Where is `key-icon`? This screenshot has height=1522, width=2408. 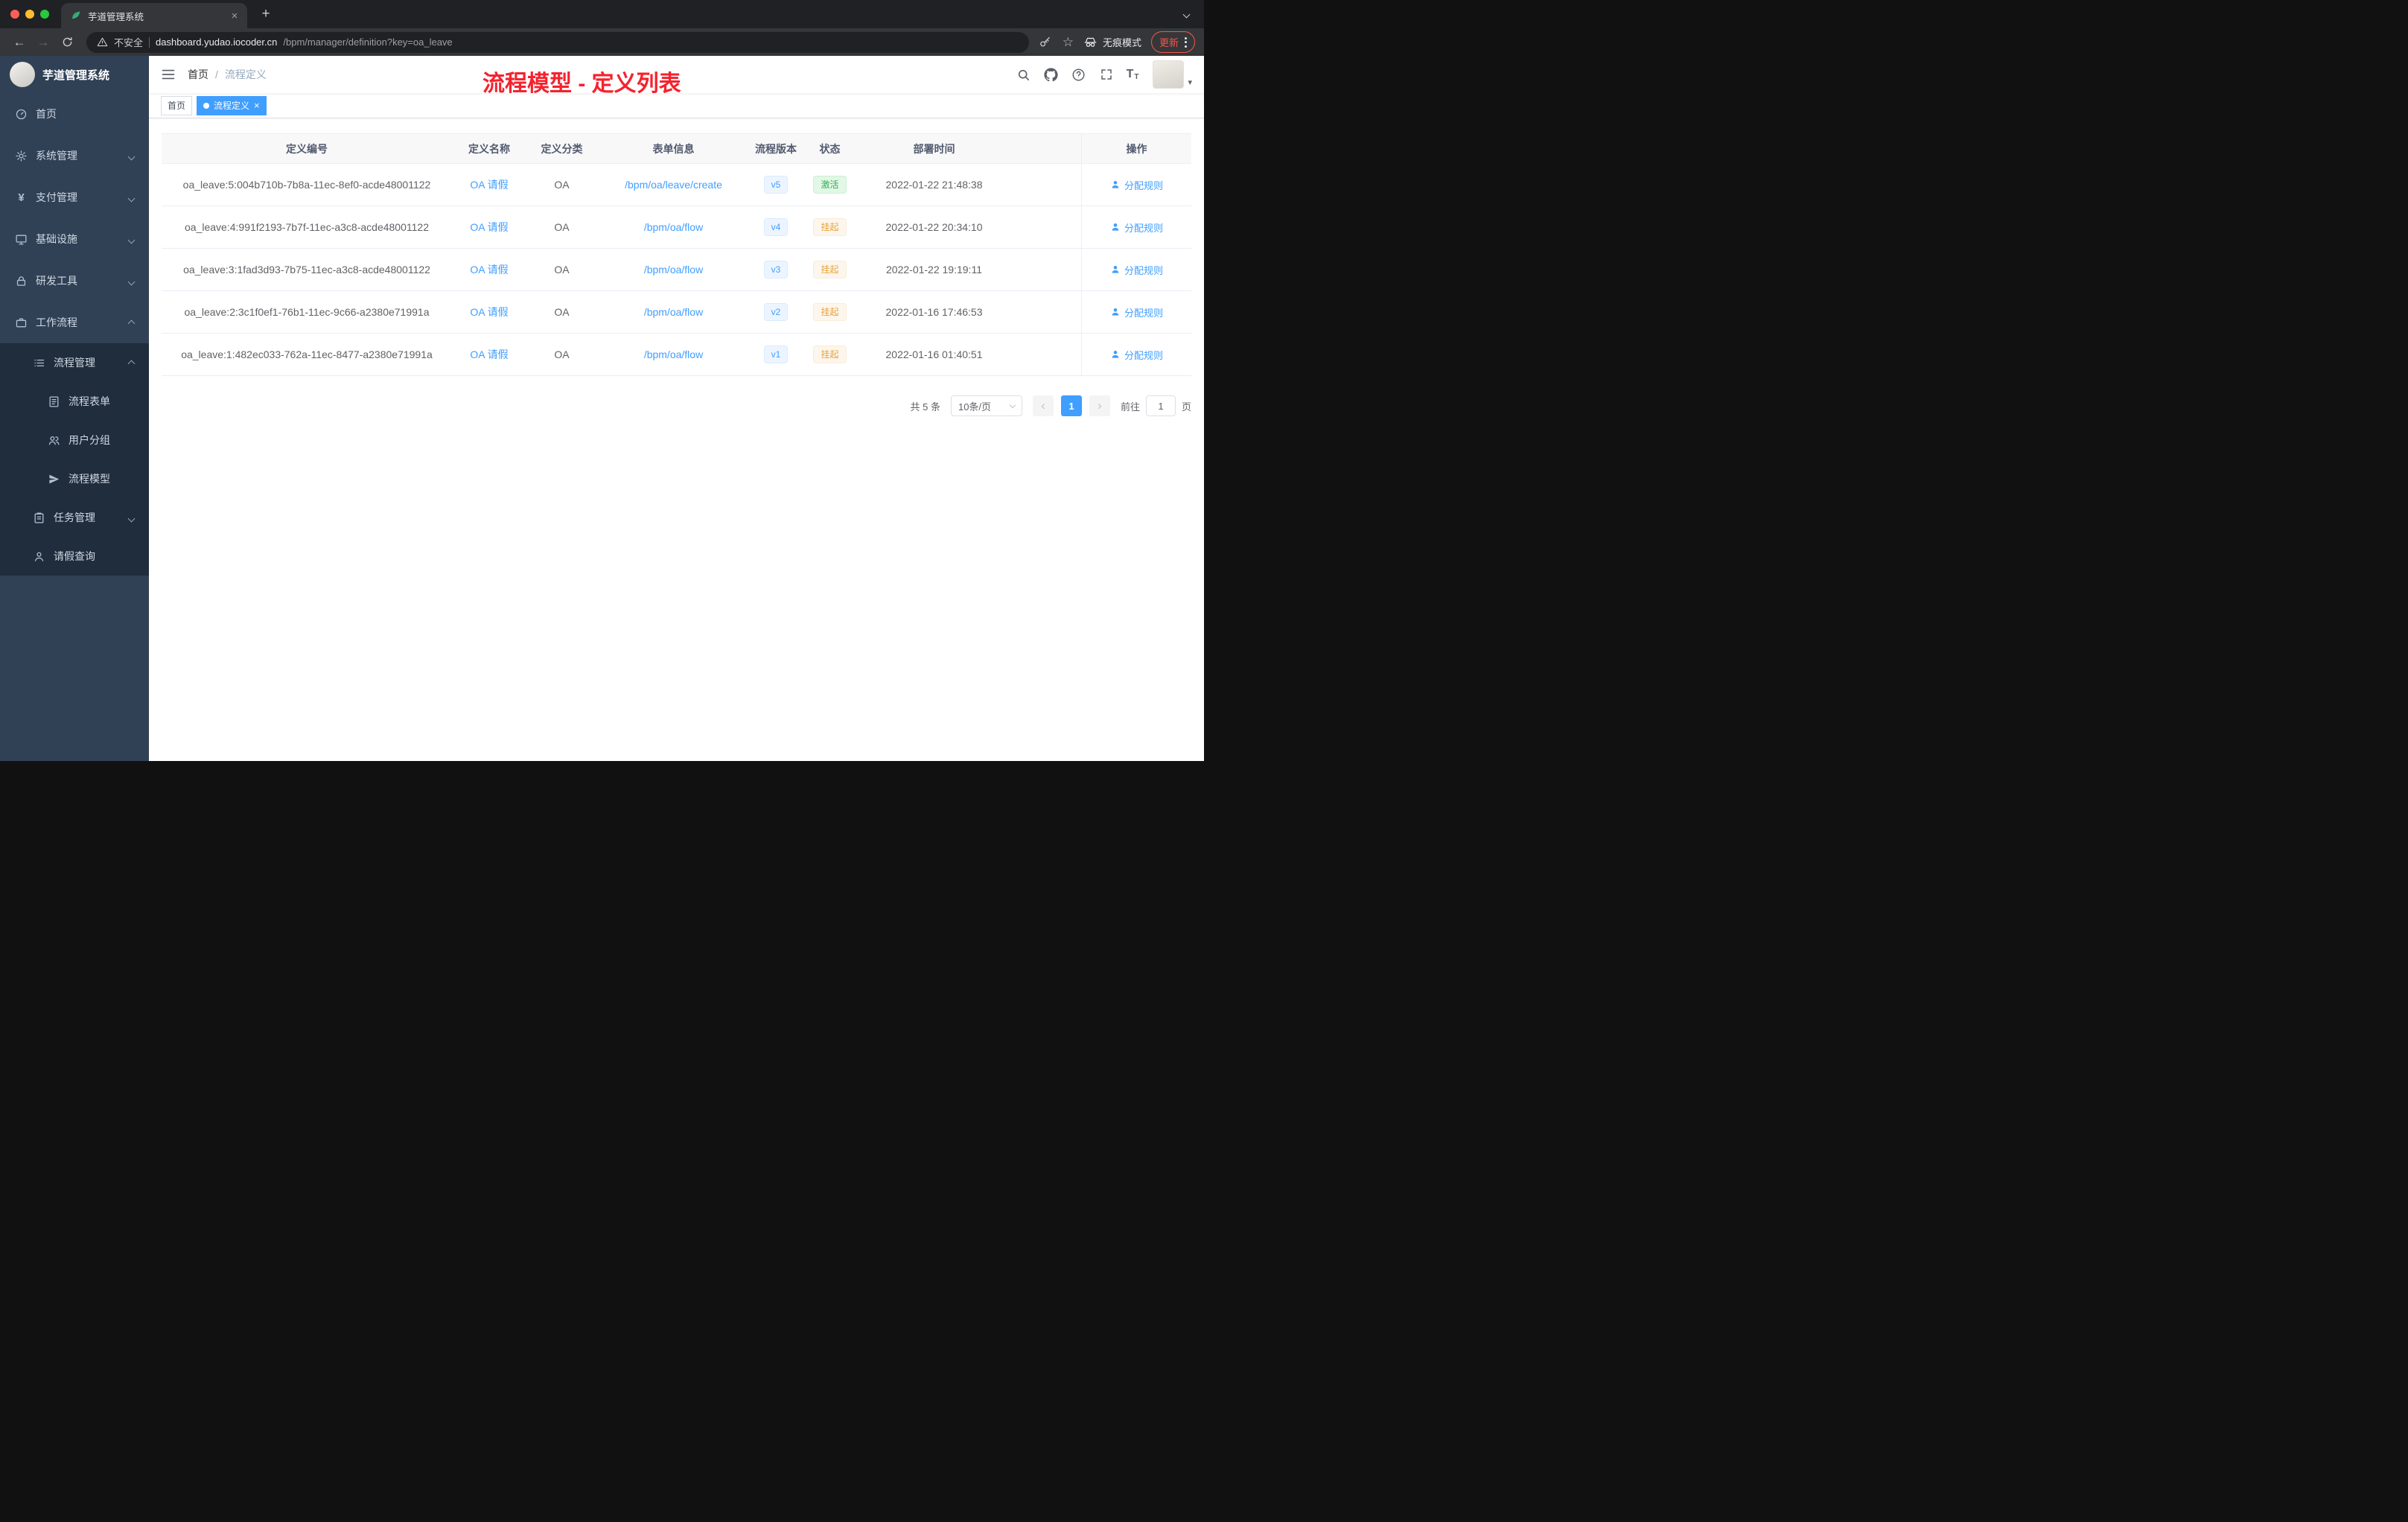 key-icon is located at coordinates (1045, 42).